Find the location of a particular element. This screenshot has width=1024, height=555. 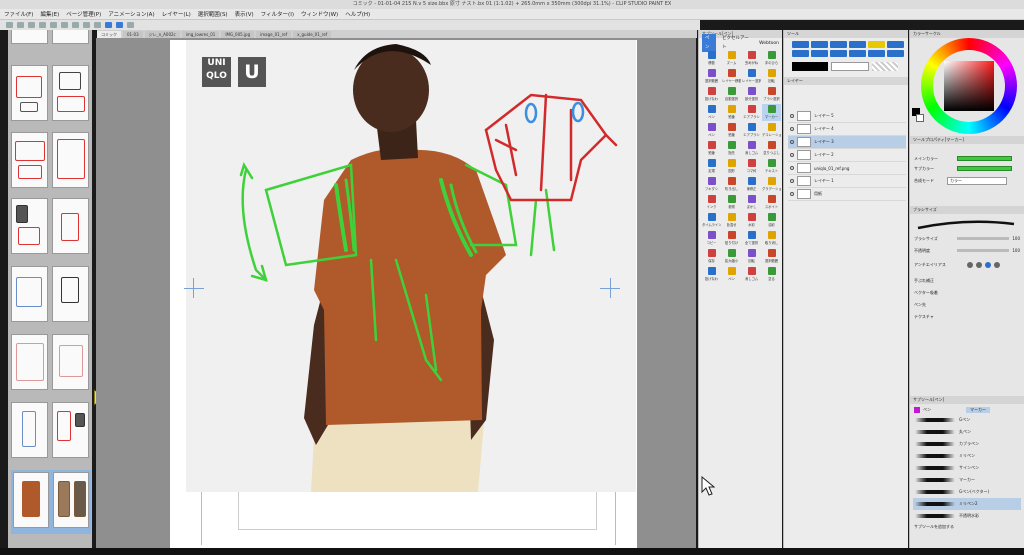

layer-row: レイヤー 3 is located at coordinates (847, 142).